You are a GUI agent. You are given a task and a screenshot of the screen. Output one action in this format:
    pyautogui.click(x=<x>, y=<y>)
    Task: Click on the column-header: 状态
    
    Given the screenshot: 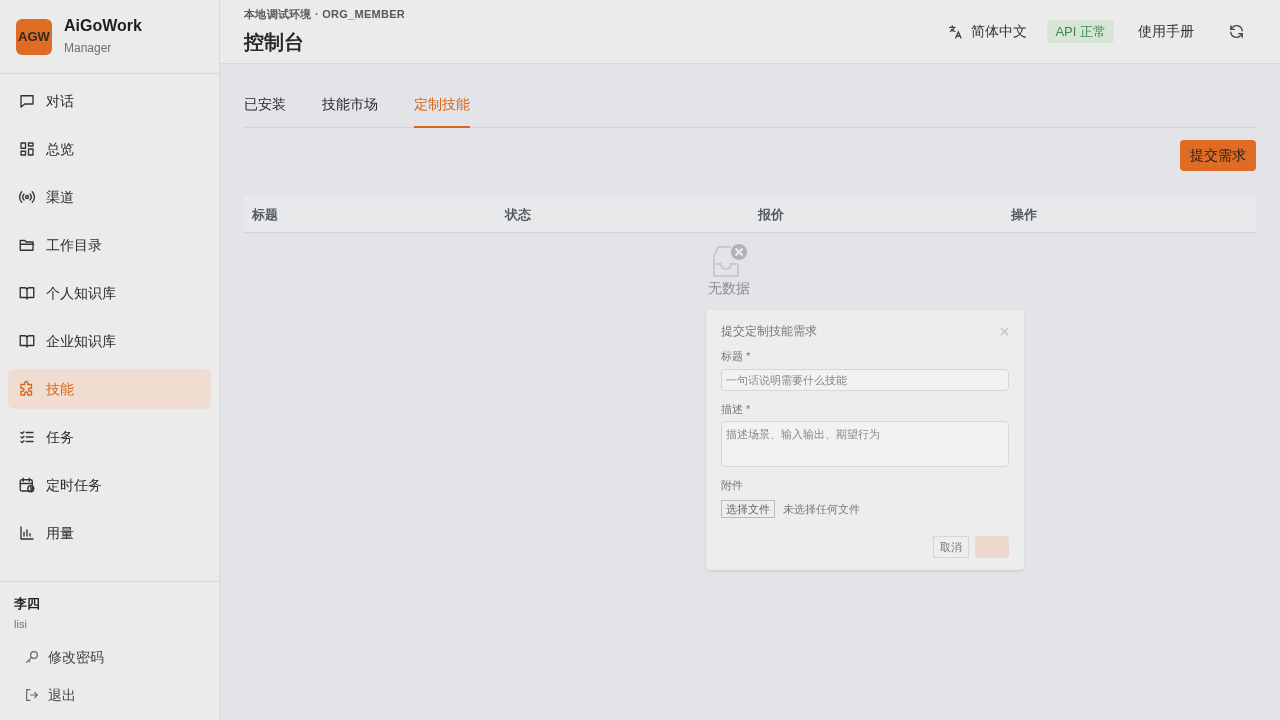 What is the action you would take?
    pyautogui.click(x=517, y=214)
    